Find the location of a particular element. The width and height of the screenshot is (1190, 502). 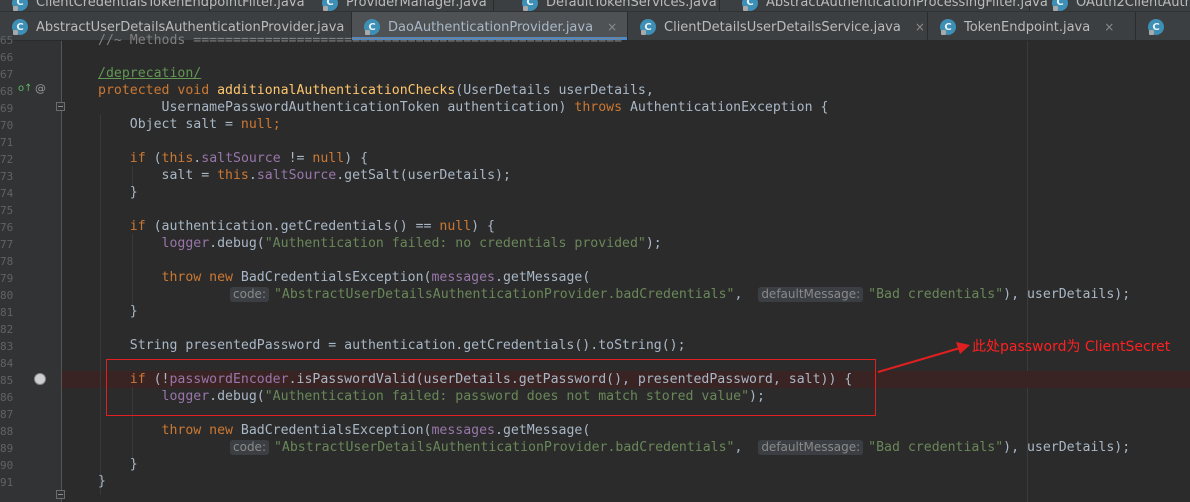

breakpoint-disabled-icon is located at coordinates (40, 379).